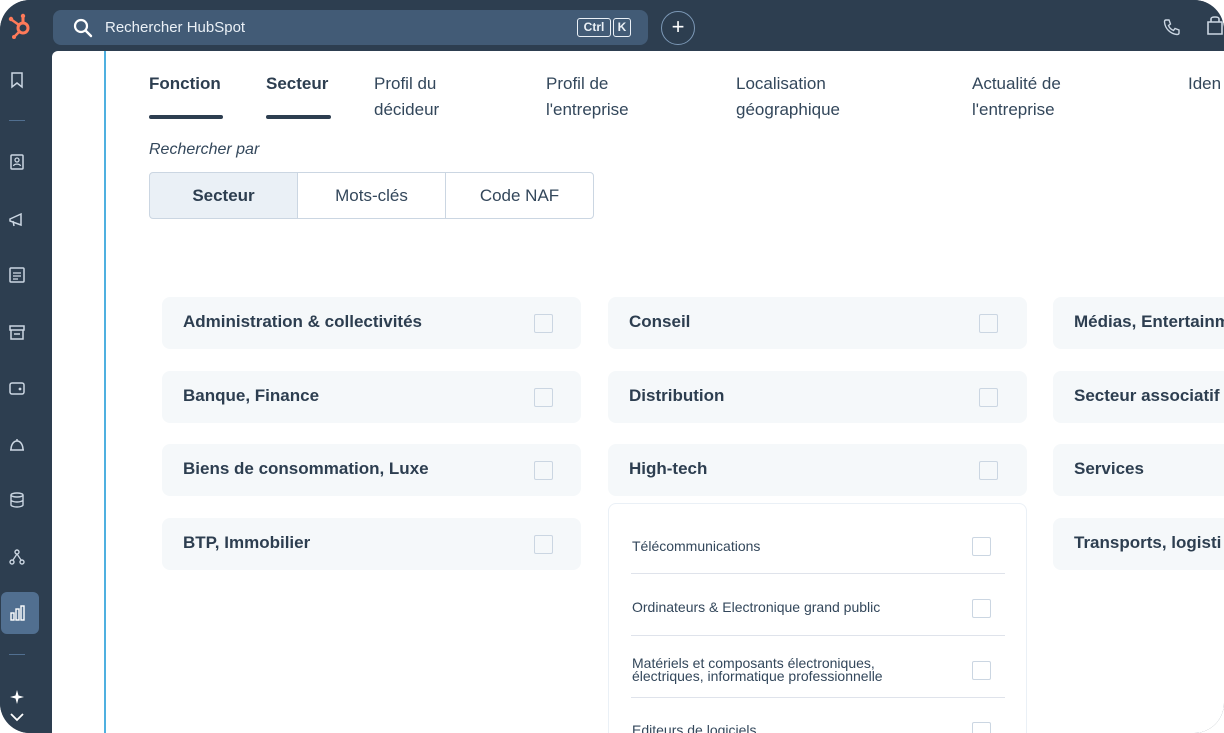 The image size is (1224, 733). I want to click on tab-identite: Iden, so click(1204, 84).